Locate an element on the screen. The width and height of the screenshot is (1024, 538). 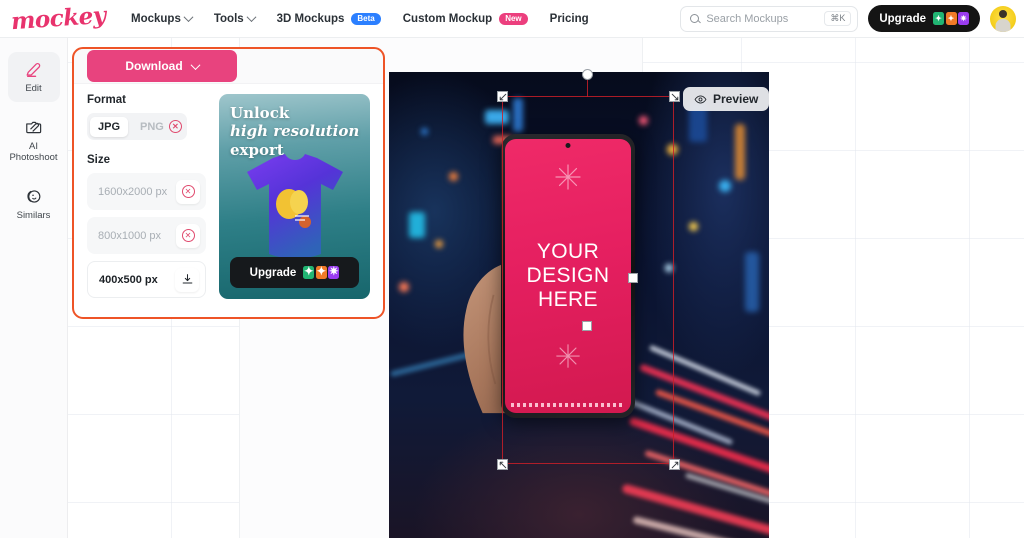
size-label-1600x2000: 1600x2000 px is located at coordinates (133, 191).